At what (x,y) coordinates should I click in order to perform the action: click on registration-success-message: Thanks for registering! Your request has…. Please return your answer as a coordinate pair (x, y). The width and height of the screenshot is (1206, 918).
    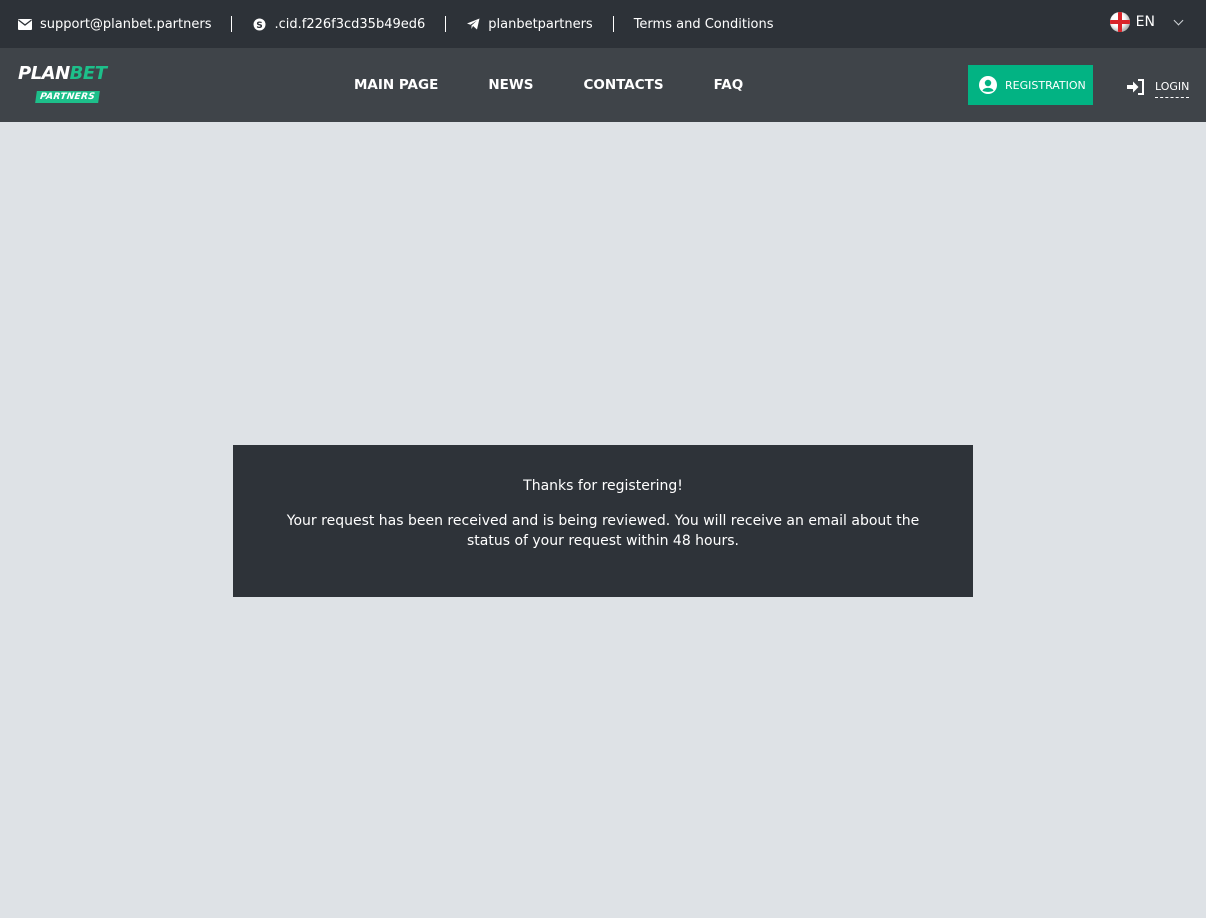
    Looking at the image, I should click on (603, 521).